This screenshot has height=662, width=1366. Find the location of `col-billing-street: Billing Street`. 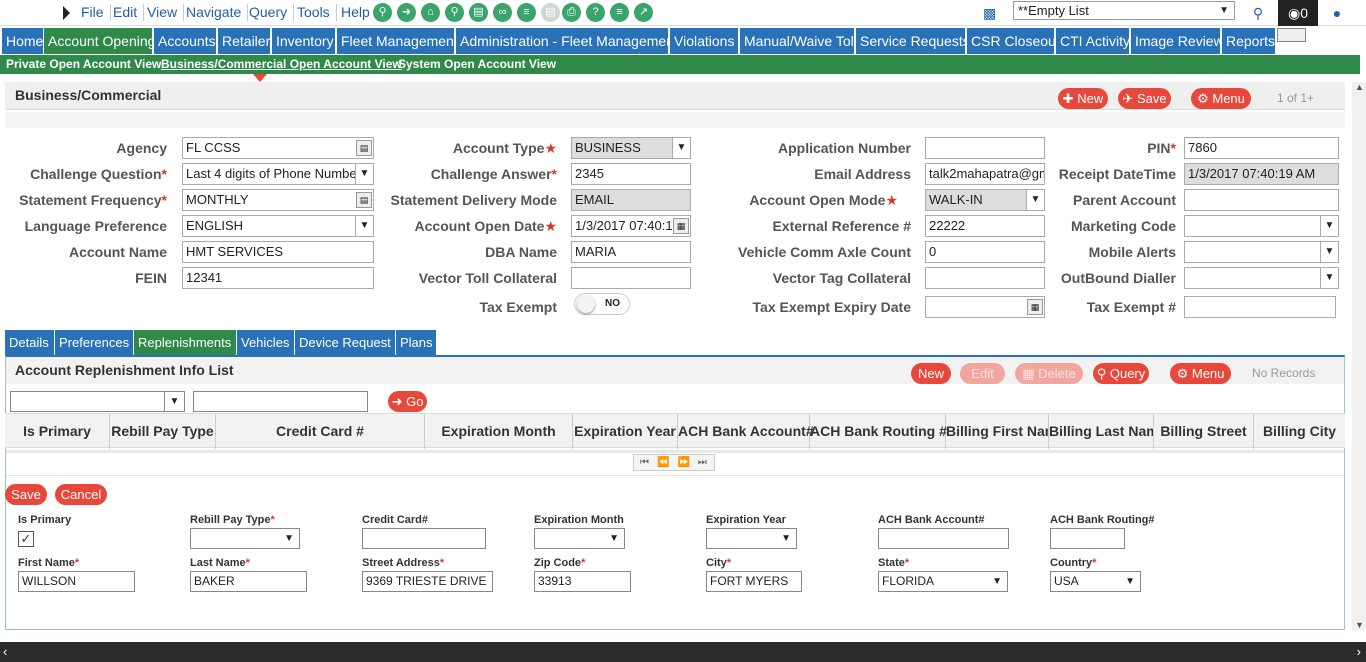

col-billing-street: Billing Street is located at coordinates (1204, 431).